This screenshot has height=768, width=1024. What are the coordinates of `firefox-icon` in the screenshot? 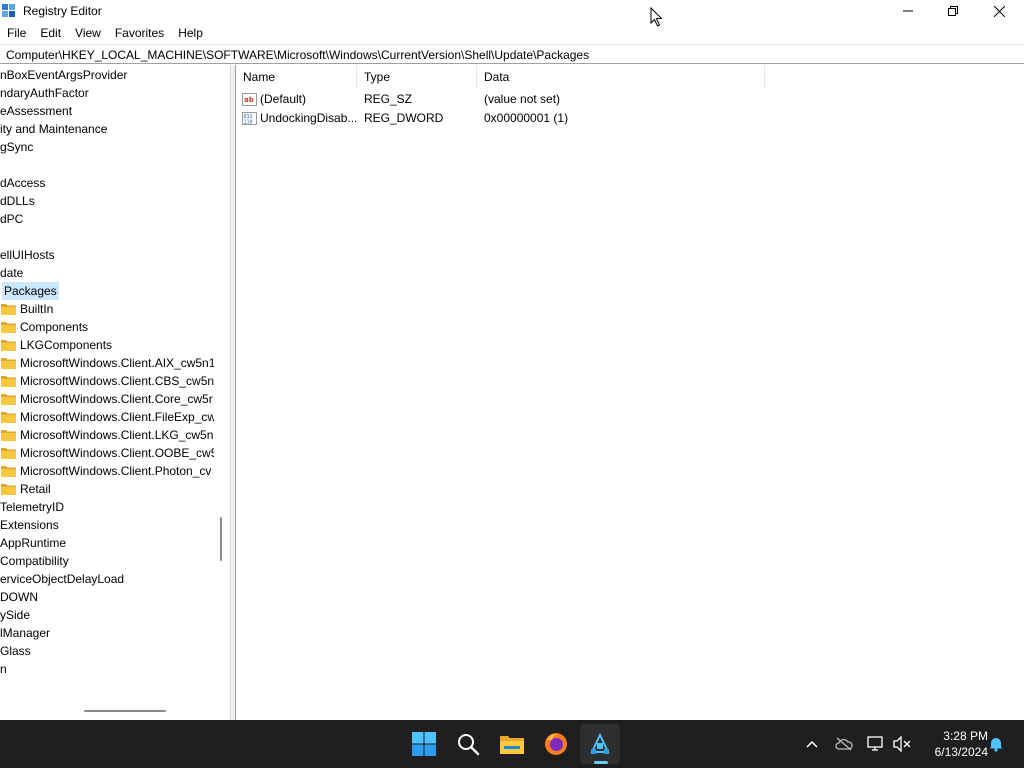 It's located at (556, 744).